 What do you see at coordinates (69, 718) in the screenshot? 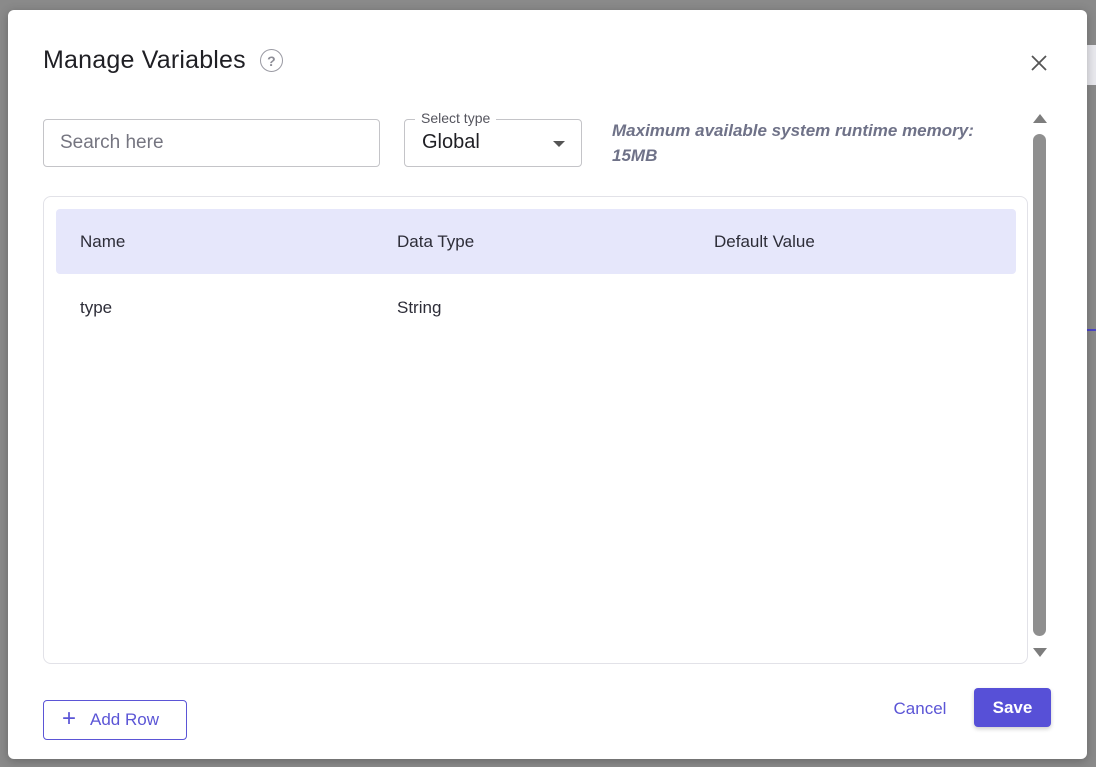
I see `plus-icon: +` at bounding box center [69, 718].